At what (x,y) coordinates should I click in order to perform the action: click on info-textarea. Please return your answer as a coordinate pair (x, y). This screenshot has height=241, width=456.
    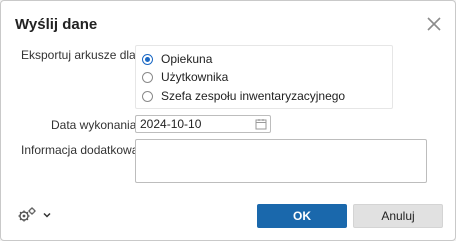
    Looking at the image, I should click on (281, 161).